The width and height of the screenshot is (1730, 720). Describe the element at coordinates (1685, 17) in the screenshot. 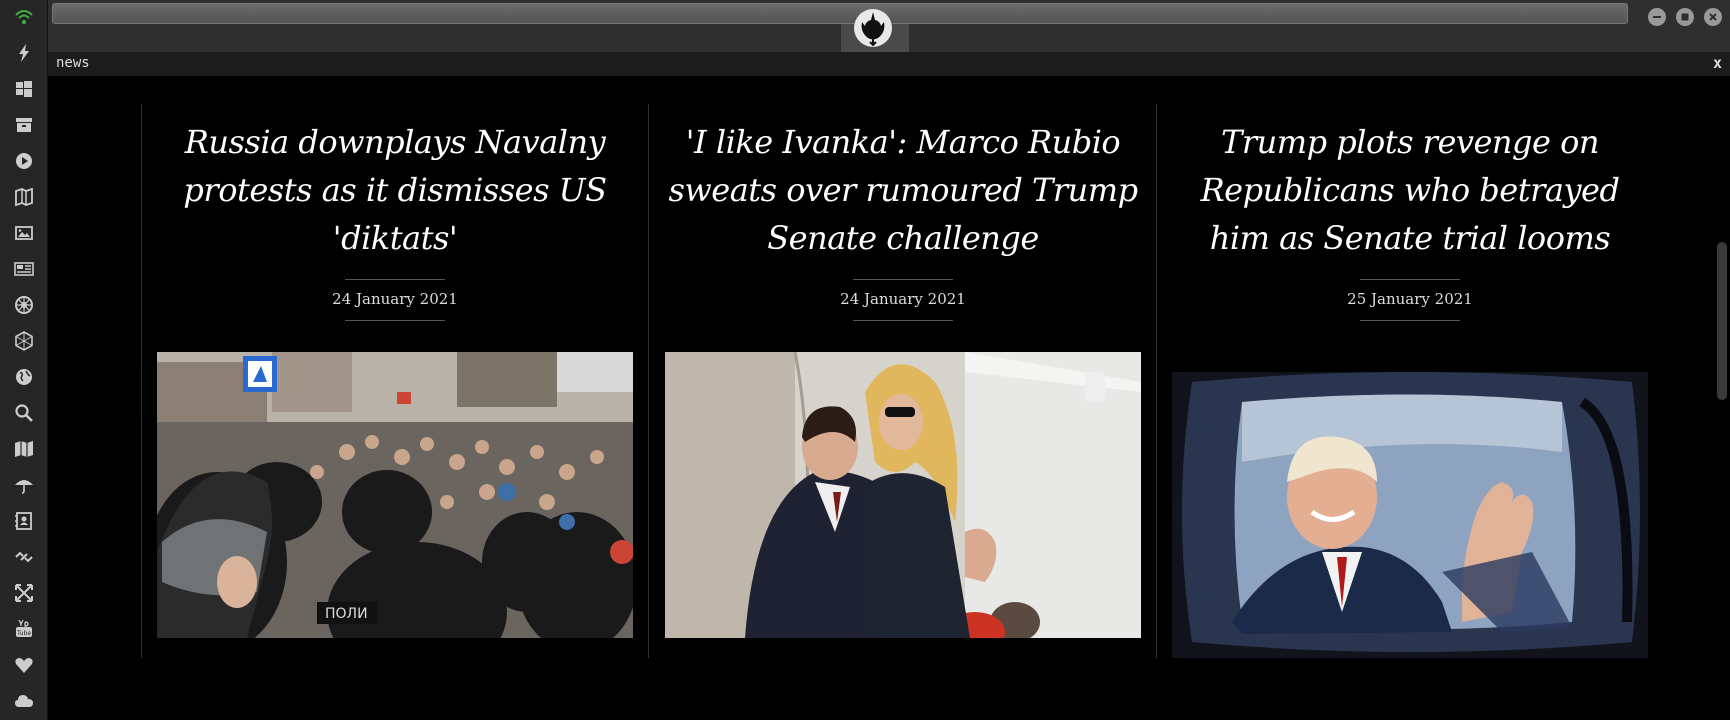

I see `maximize-button` at that location.